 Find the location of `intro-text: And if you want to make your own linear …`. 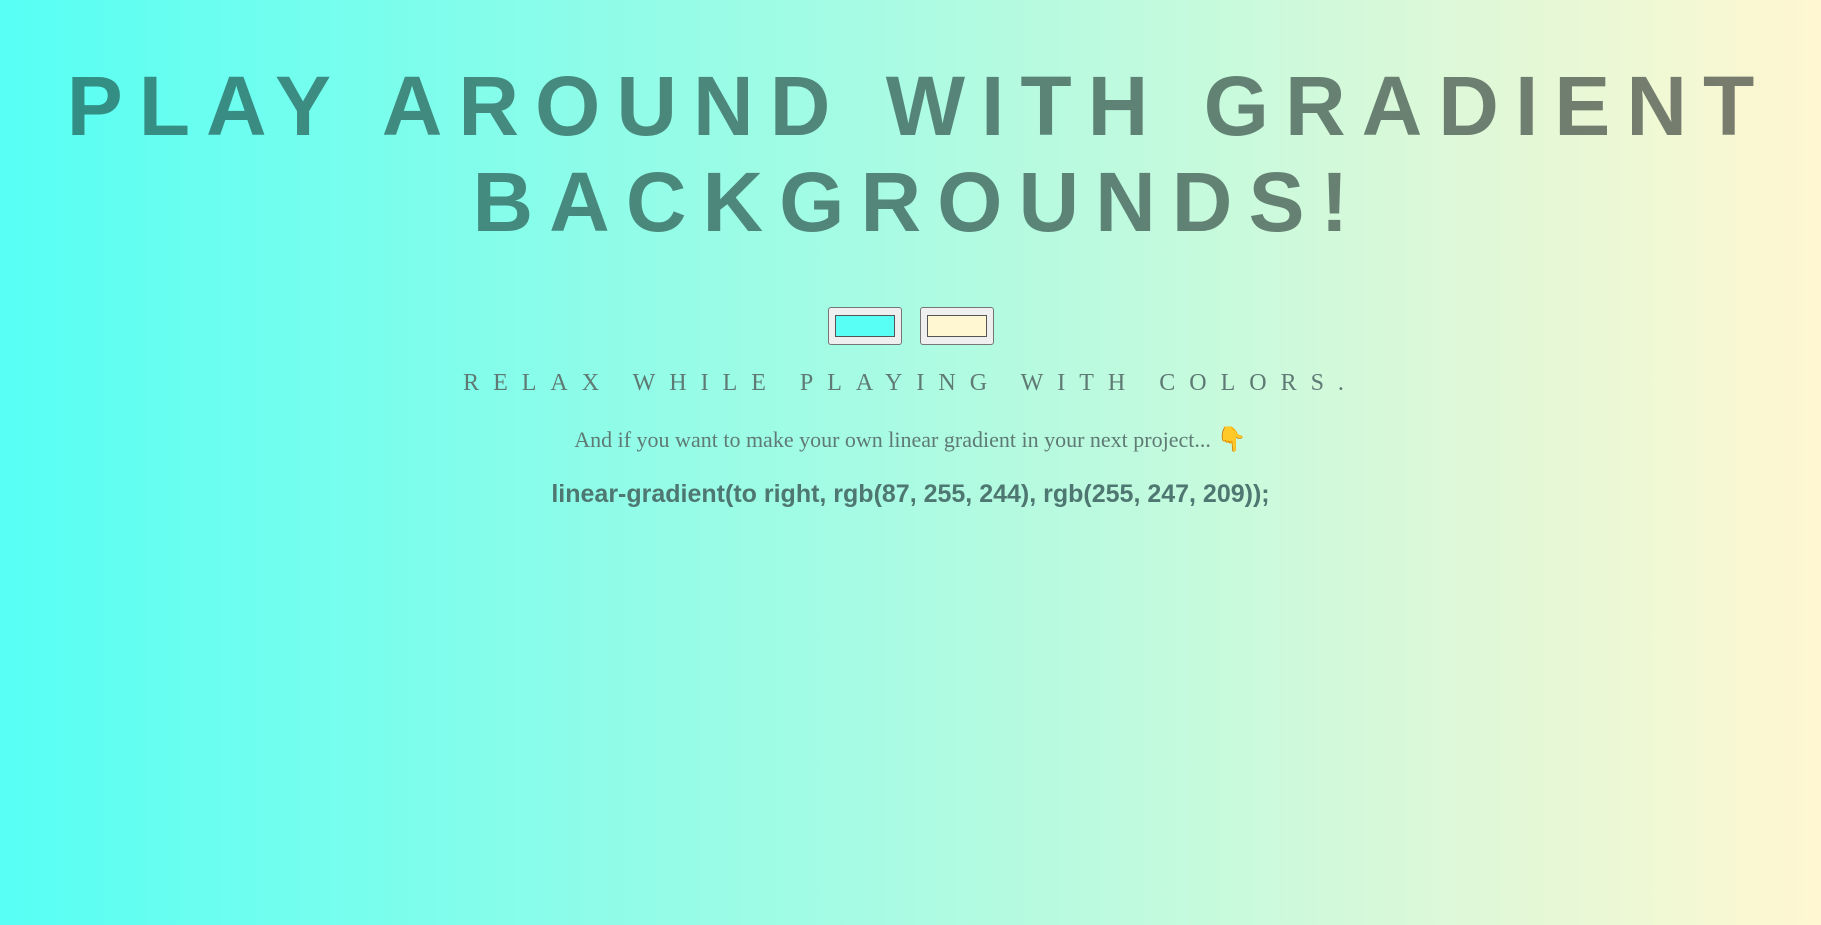

intro-text: And if you want to make your own linear … is located at coordinates (910, 439).